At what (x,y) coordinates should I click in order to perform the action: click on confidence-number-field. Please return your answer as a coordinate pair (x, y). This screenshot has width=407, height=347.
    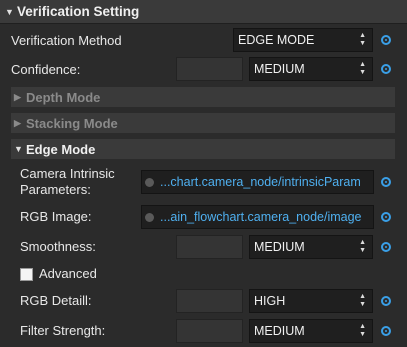
    Looking at the image, I should click on (209, 69).